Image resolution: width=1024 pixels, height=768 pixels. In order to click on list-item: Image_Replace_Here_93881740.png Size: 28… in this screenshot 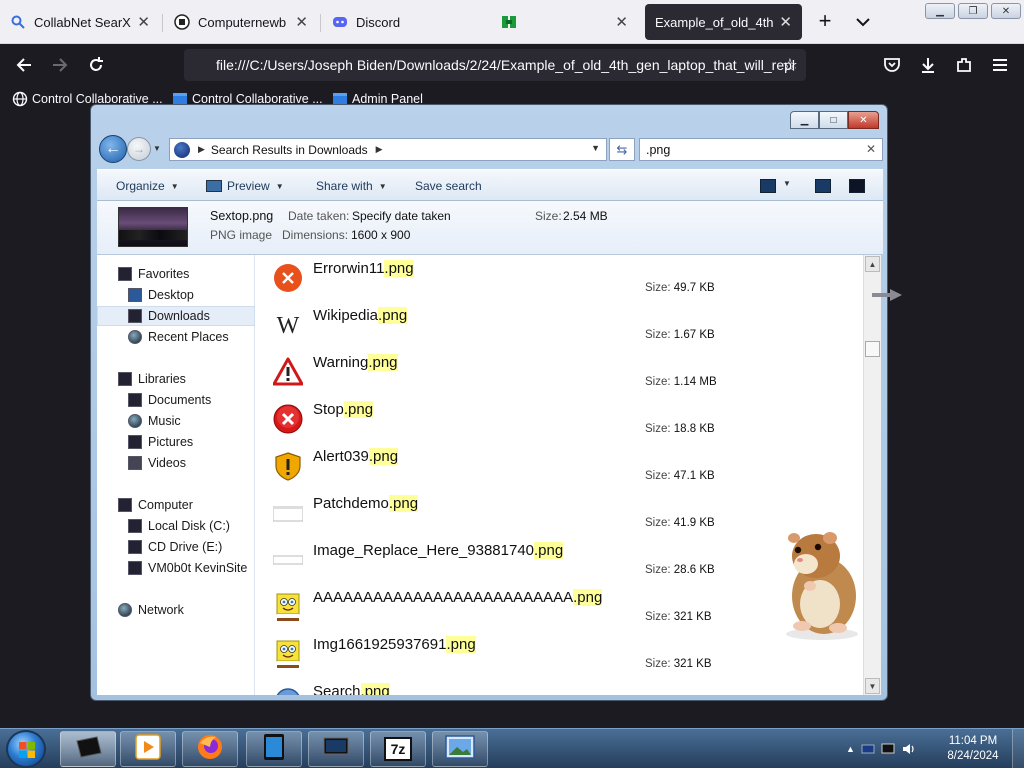, I will do `click(559, 562)`.